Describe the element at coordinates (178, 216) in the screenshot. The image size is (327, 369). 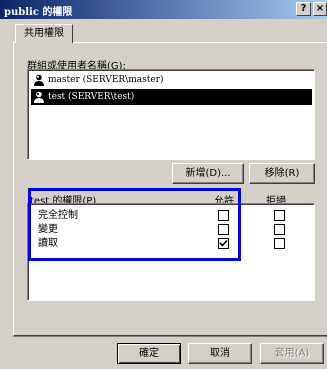
I see `permission-row-full-control: 完全控制` at that location.